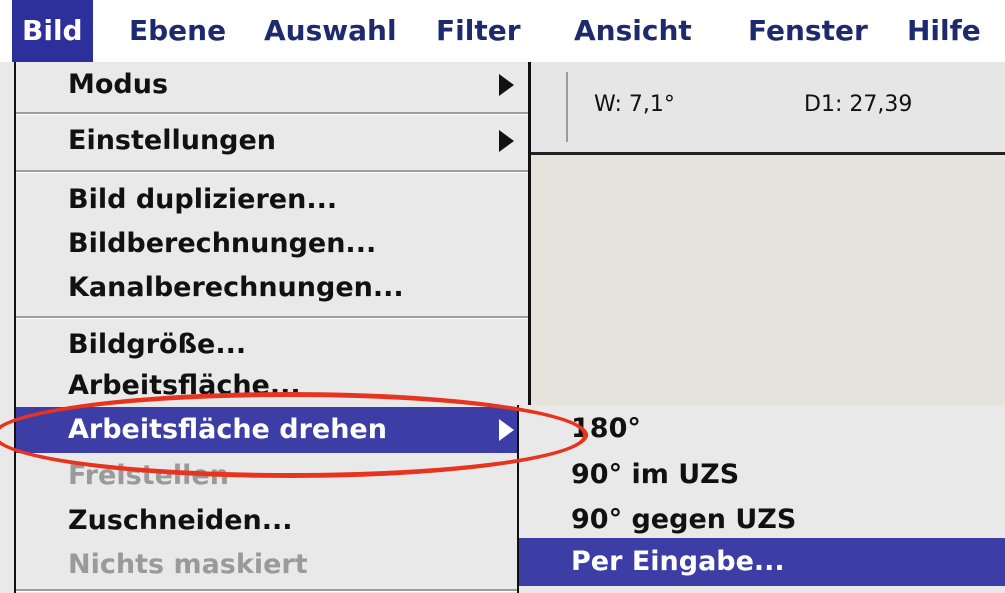  I want to click on menu-item-modus: Modus, so click(272, 85).